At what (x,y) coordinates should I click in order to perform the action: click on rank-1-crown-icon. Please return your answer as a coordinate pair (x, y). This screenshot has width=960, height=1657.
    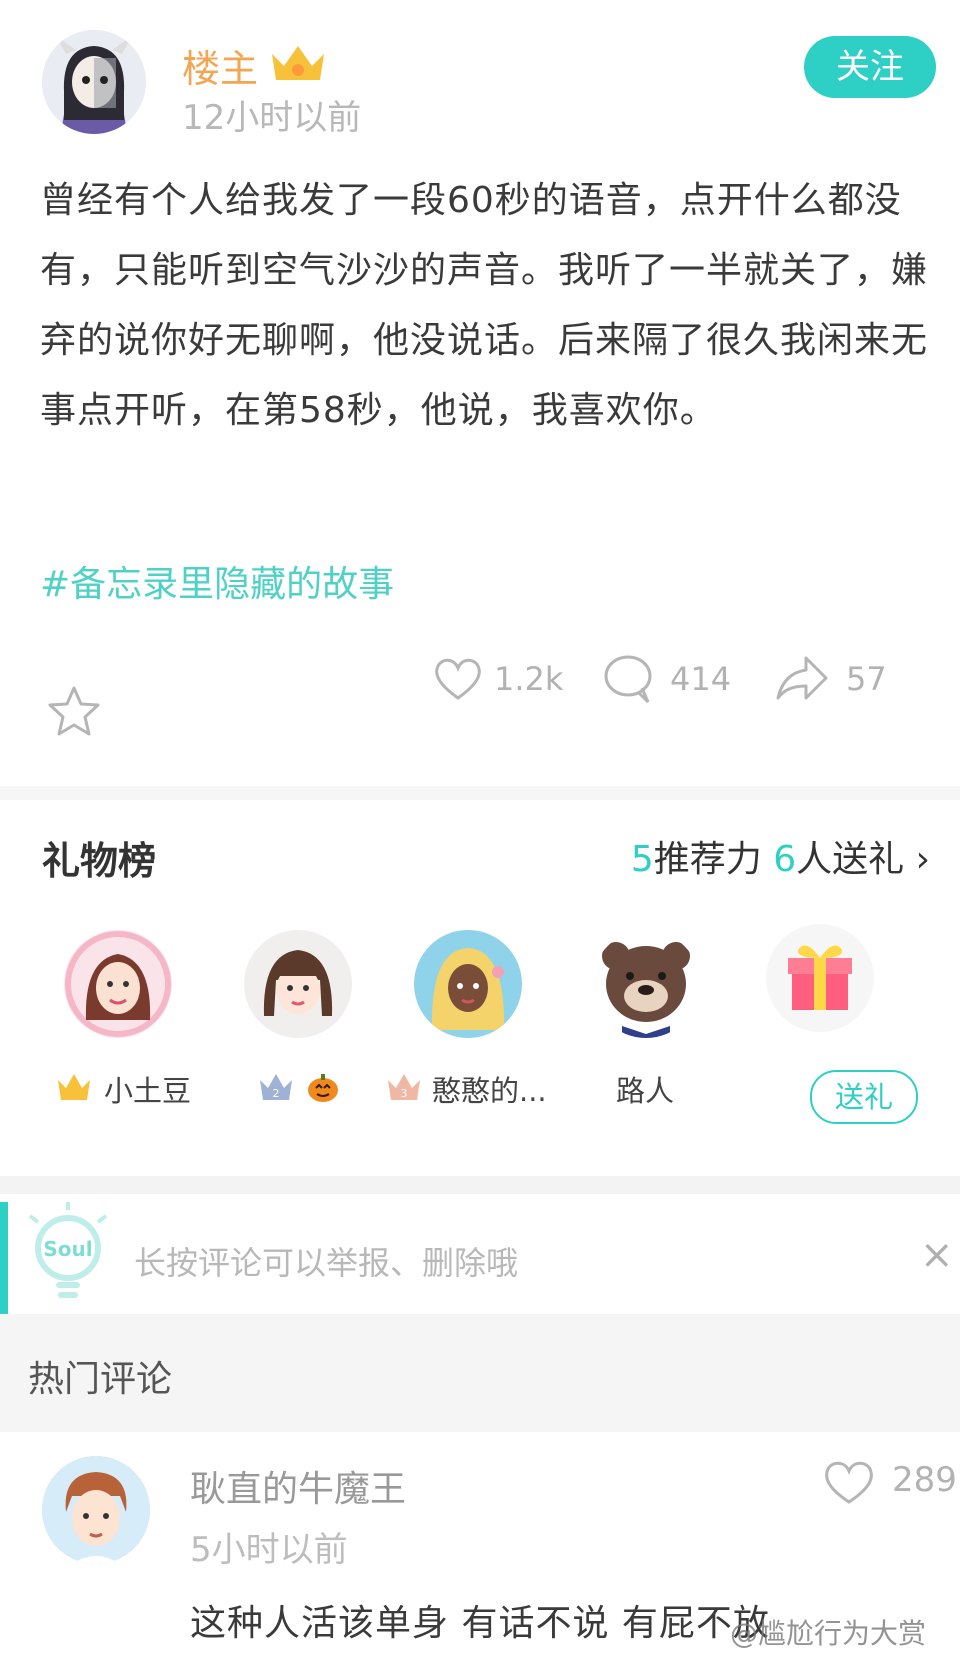
    Looking at the image, I should click on (74, 1087).